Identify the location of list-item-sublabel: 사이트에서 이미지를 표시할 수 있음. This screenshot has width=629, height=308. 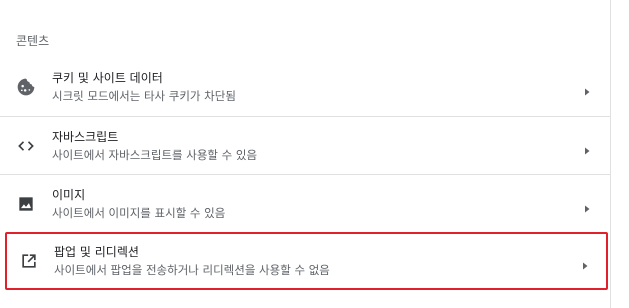
(139, 213).